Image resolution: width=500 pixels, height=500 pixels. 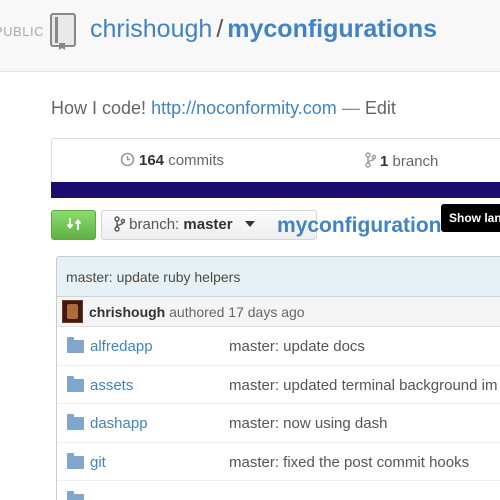 I want to click on compare-arrows-icon, so click(x=74, y=224).